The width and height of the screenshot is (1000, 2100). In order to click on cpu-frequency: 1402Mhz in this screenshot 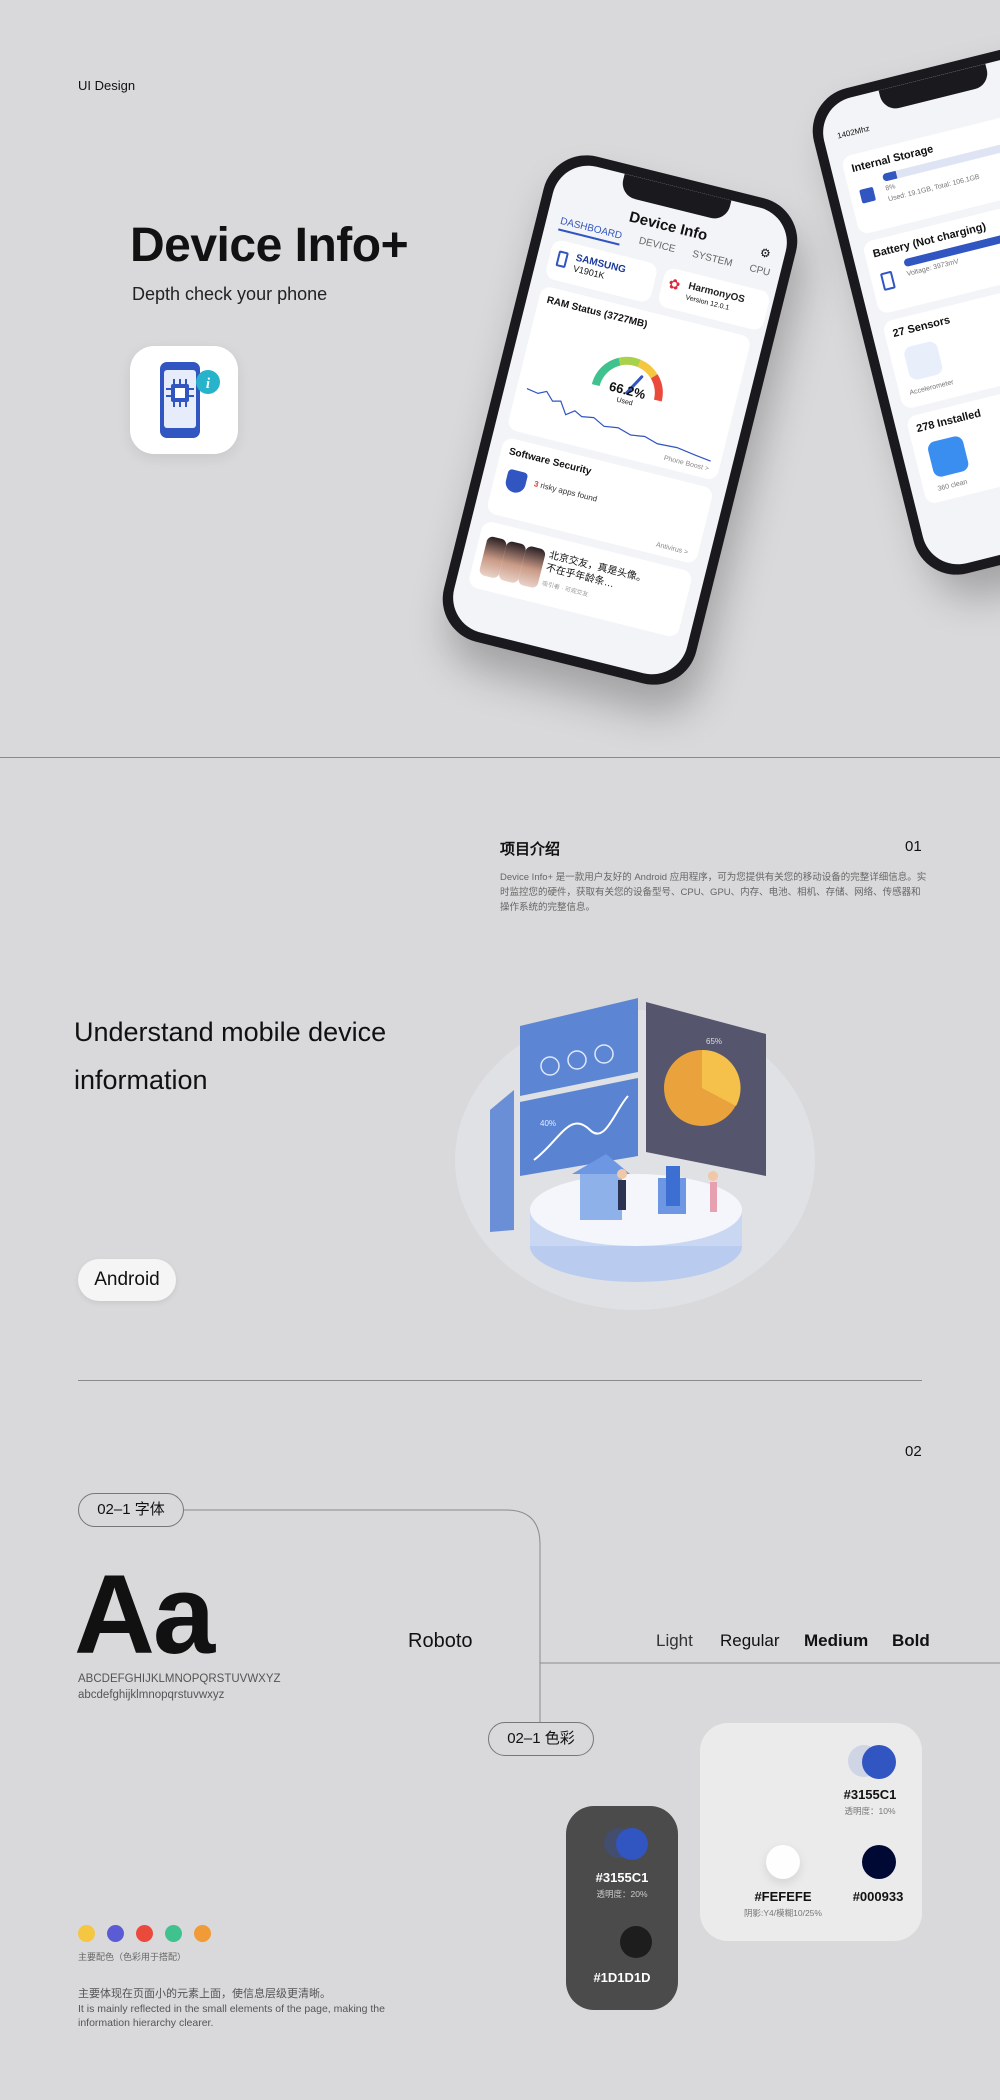, I will do `click(853, 132)`.